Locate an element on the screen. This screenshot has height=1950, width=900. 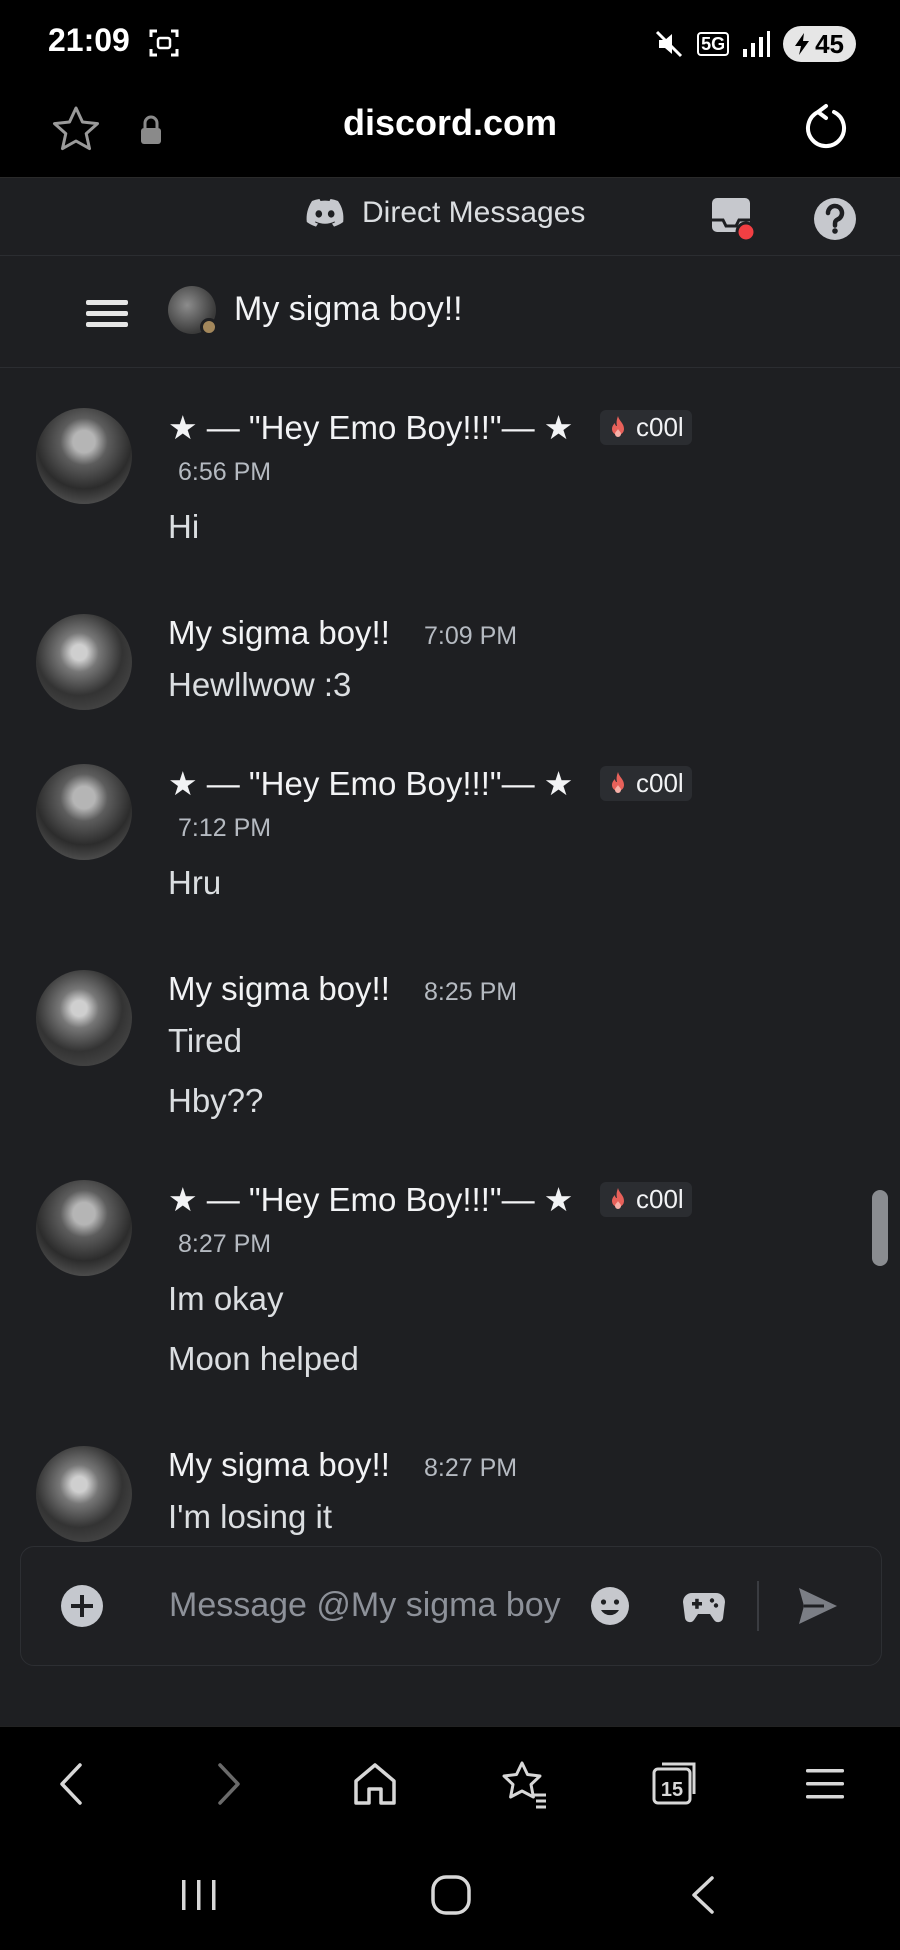
system-nav-bar is located at coordinates (450, 1895).